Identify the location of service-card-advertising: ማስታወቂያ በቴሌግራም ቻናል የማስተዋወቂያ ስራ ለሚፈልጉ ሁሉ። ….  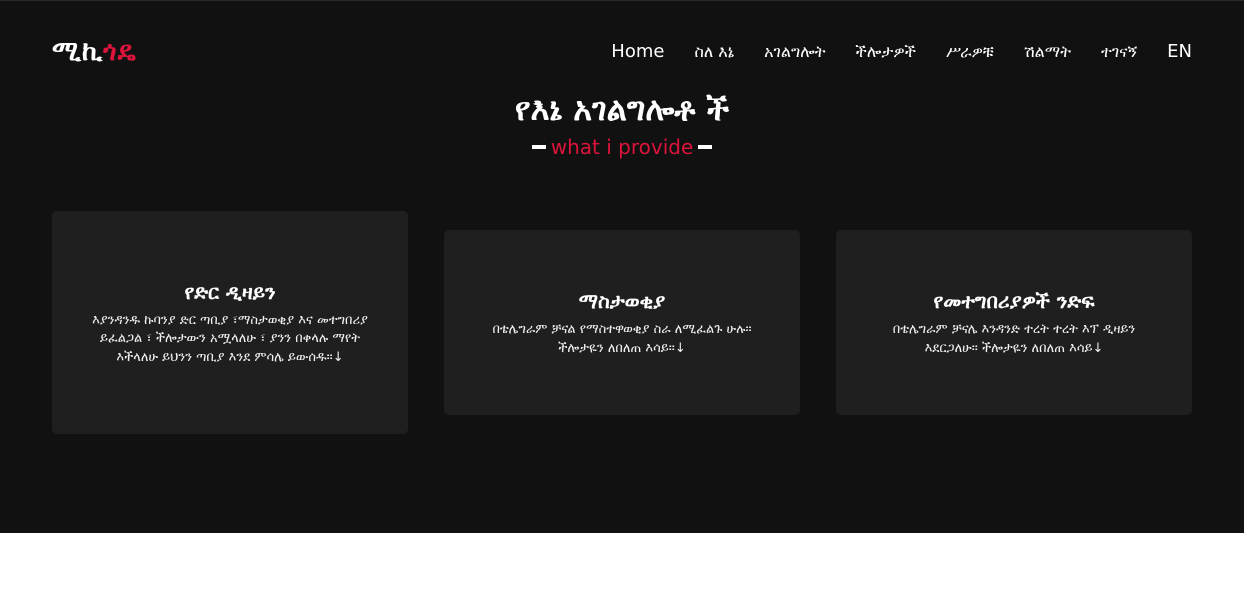
(622, 322).